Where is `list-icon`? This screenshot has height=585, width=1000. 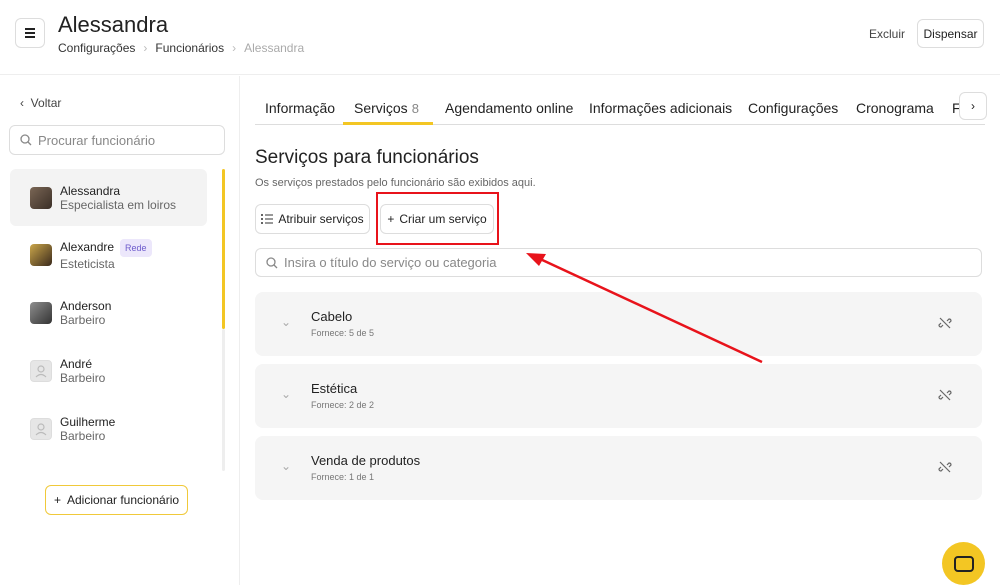
list-icon is located at coordinates (267, 219).